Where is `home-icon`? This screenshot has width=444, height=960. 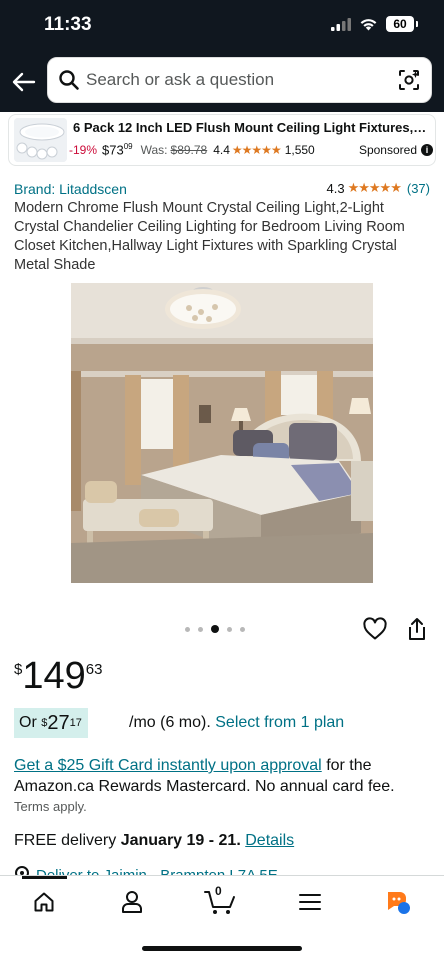
home-icon is located at coordinates (44, 902).